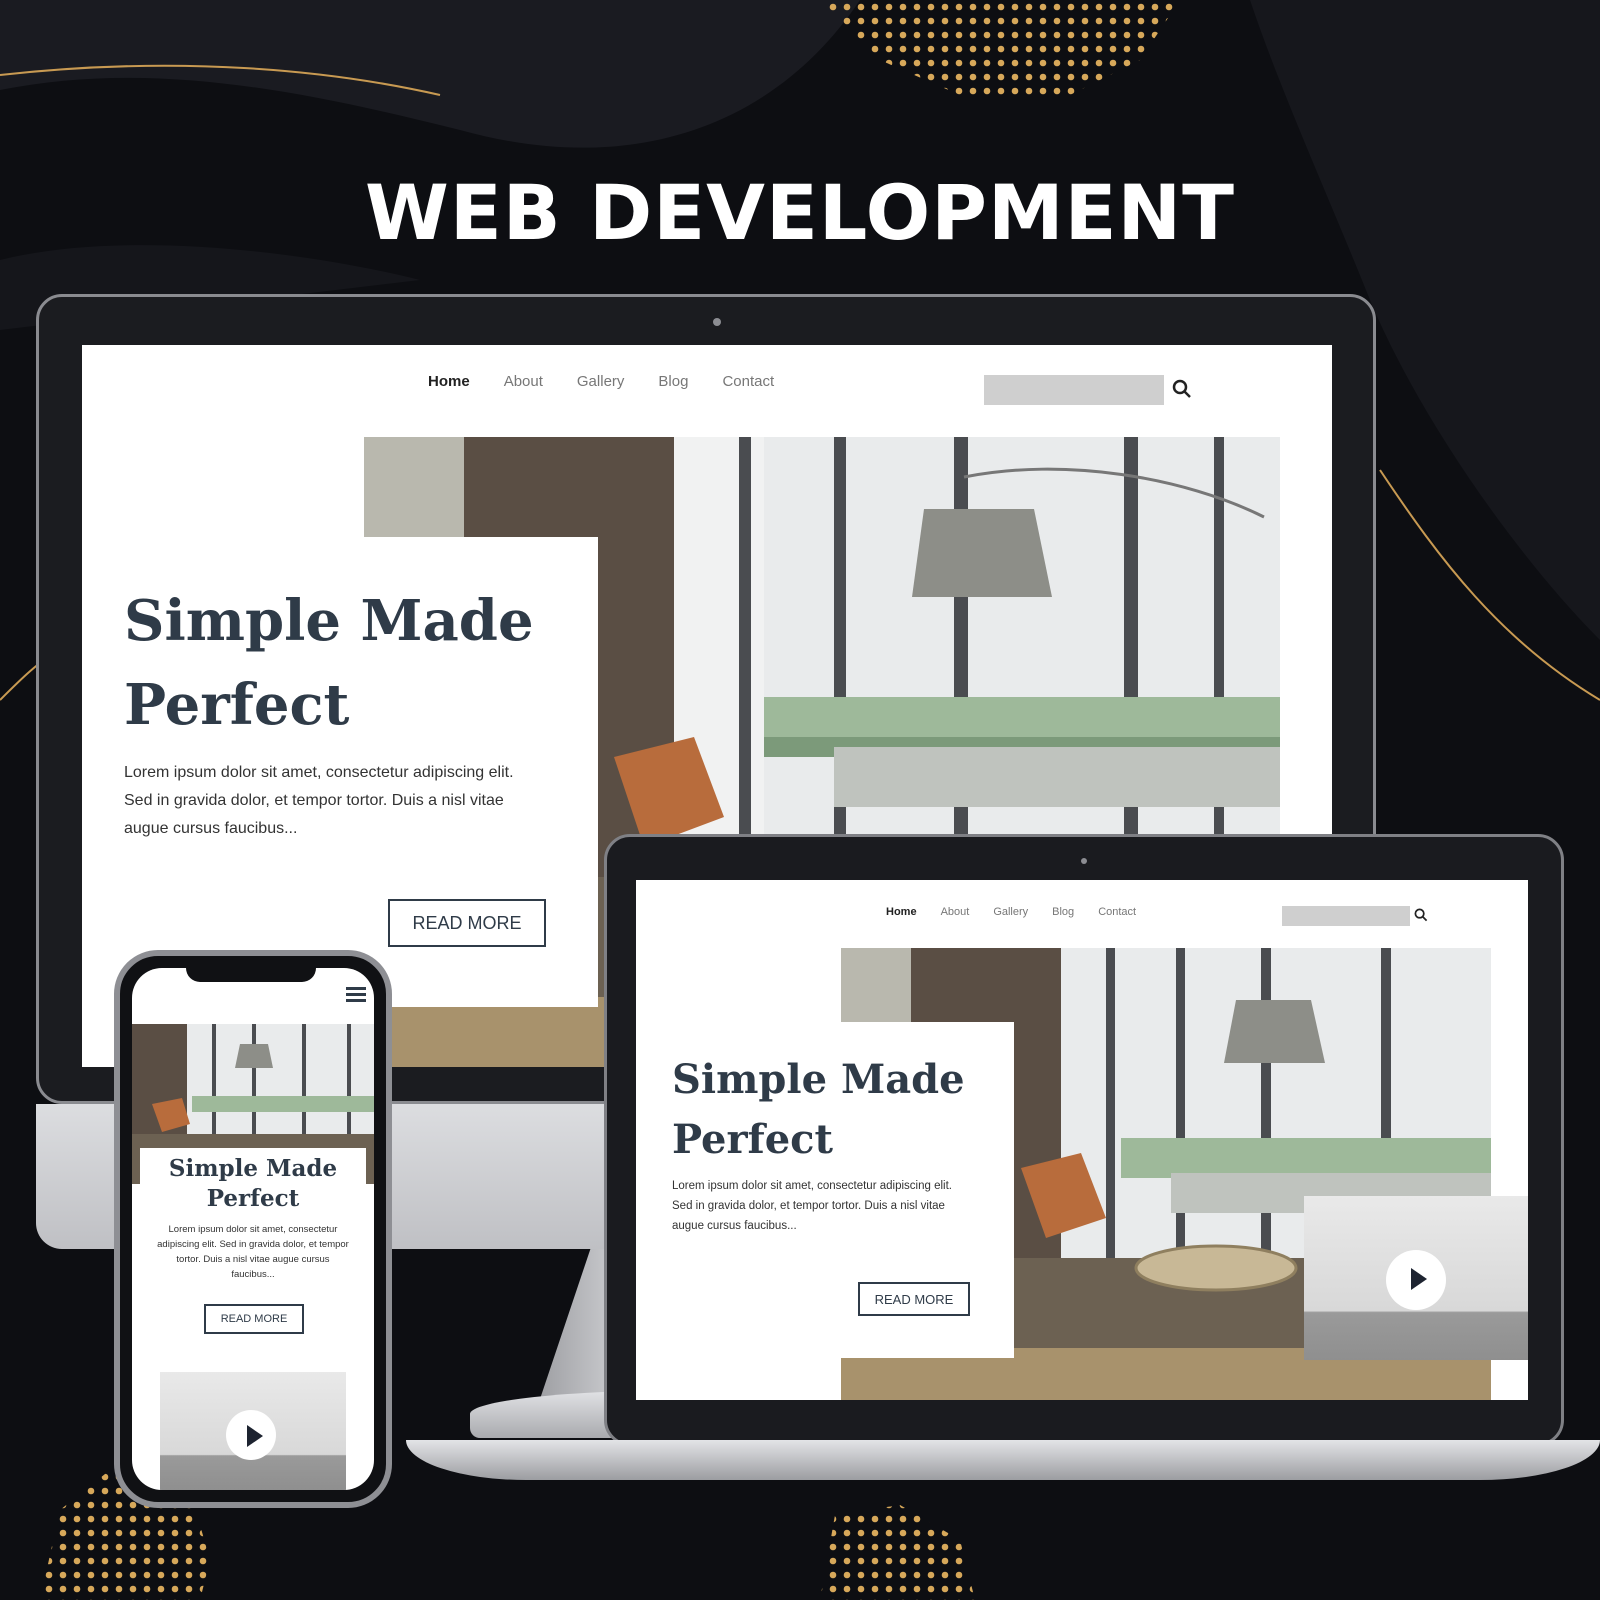  Describe the element at coordinates (901, 912) in the screenshot. I see `laptop-nav-home: Home` at that location.